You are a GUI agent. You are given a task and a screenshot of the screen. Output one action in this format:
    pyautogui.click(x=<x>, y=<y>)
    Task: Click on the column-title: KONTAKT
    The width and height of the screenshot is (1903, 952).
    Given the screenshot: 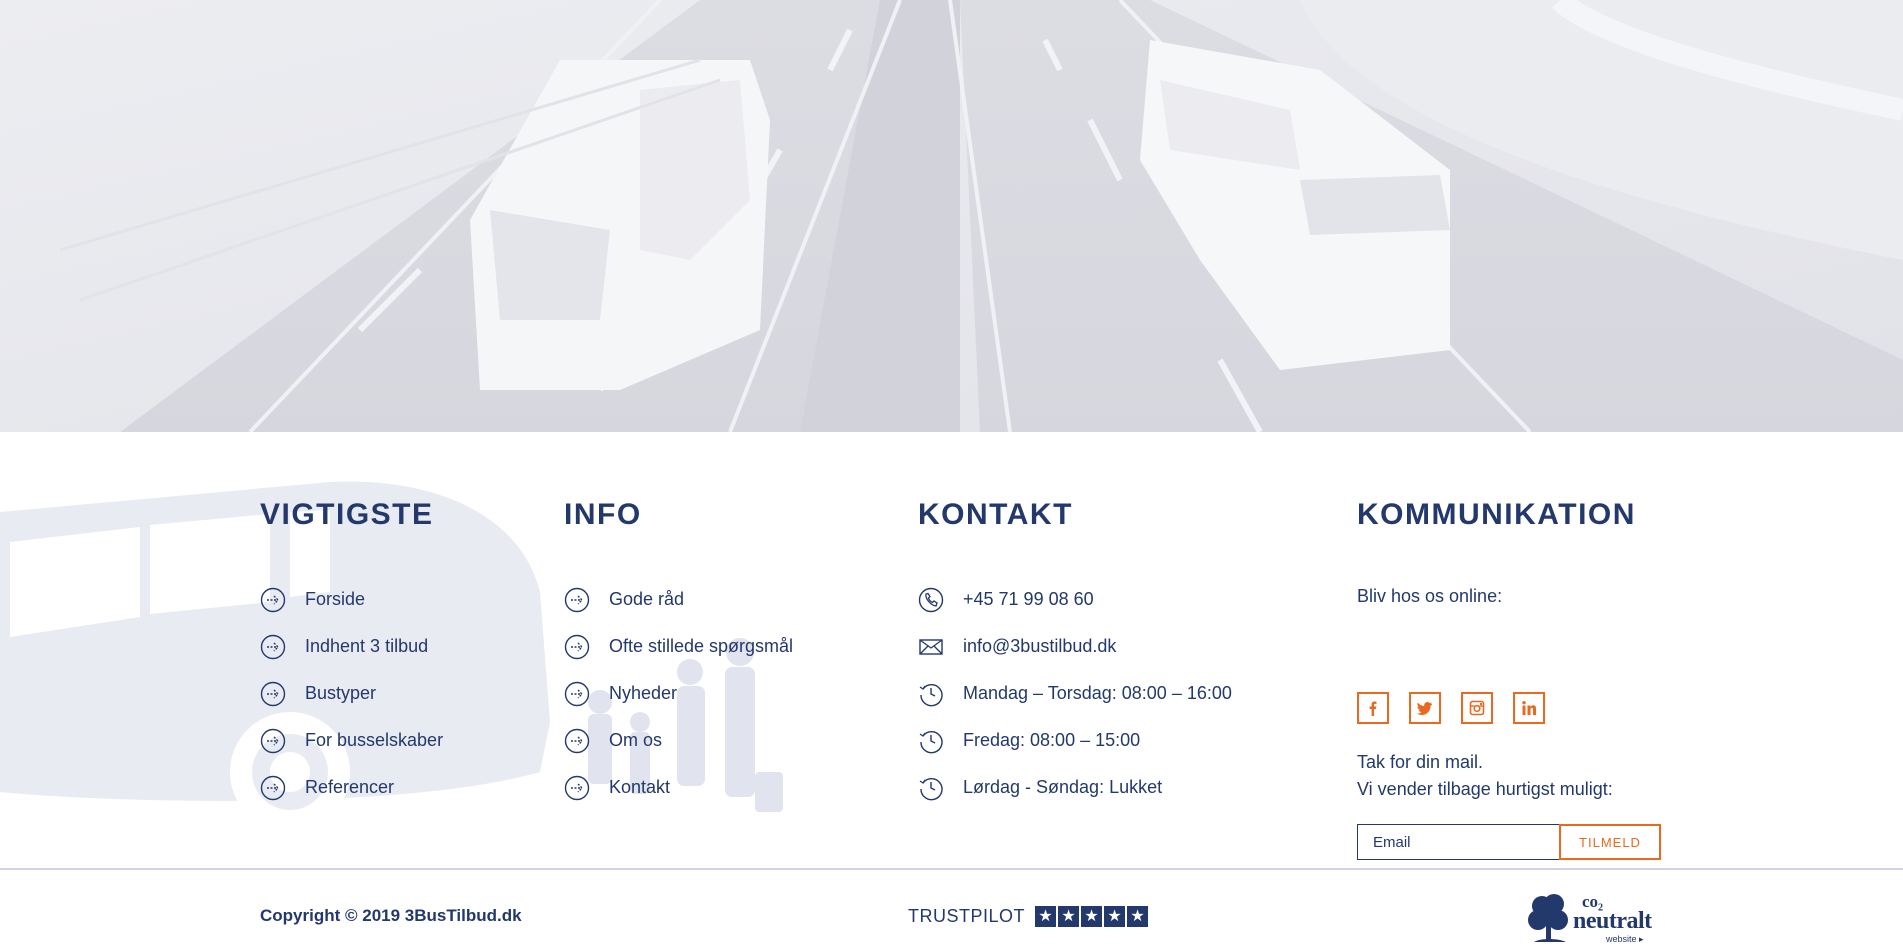 What is the action you would take?
    pyautogui.click(x=995, y=514)
    